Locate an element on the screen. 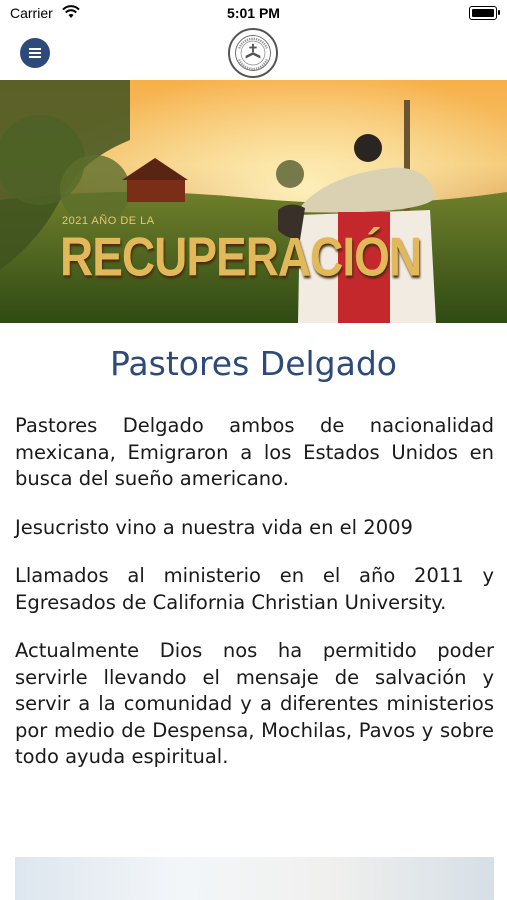 The width and height of the screenshot is (507, 900). hamburger-menu-icon is located at coordinates (35, 53).